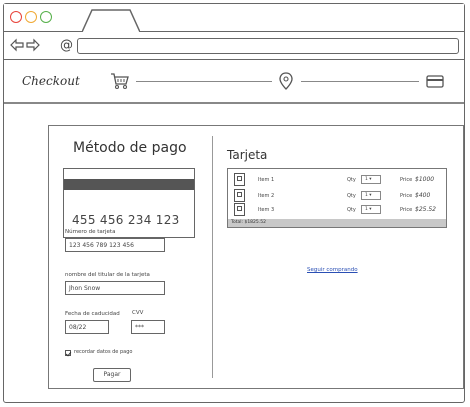  Describe the element at coordinates (92, 314) in the screenshot. I see `expiry-label: Fecha de caducidad` at that location.